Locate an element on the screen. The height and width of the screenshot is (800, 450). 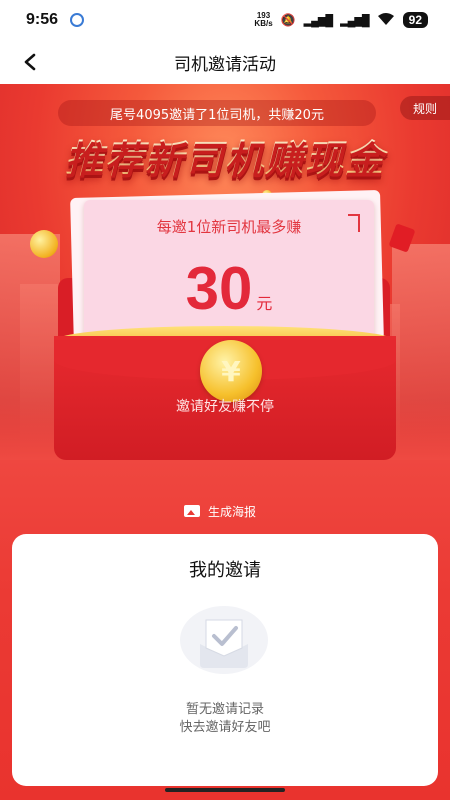
gold-coin-decoration is located at coordinates (44, 244).